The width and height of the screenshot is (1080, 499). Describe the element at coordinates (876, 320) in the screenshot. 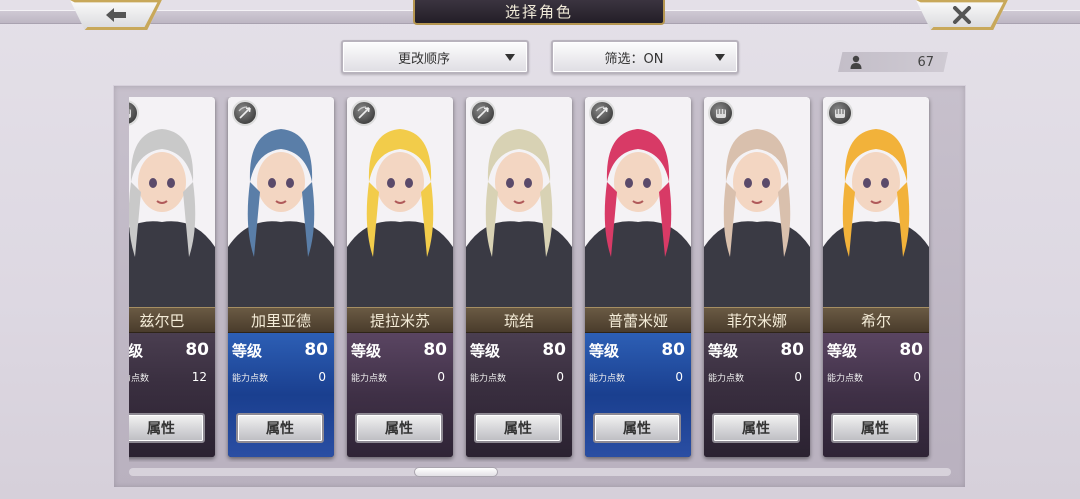

I see `character-name: 希尔` at that location.